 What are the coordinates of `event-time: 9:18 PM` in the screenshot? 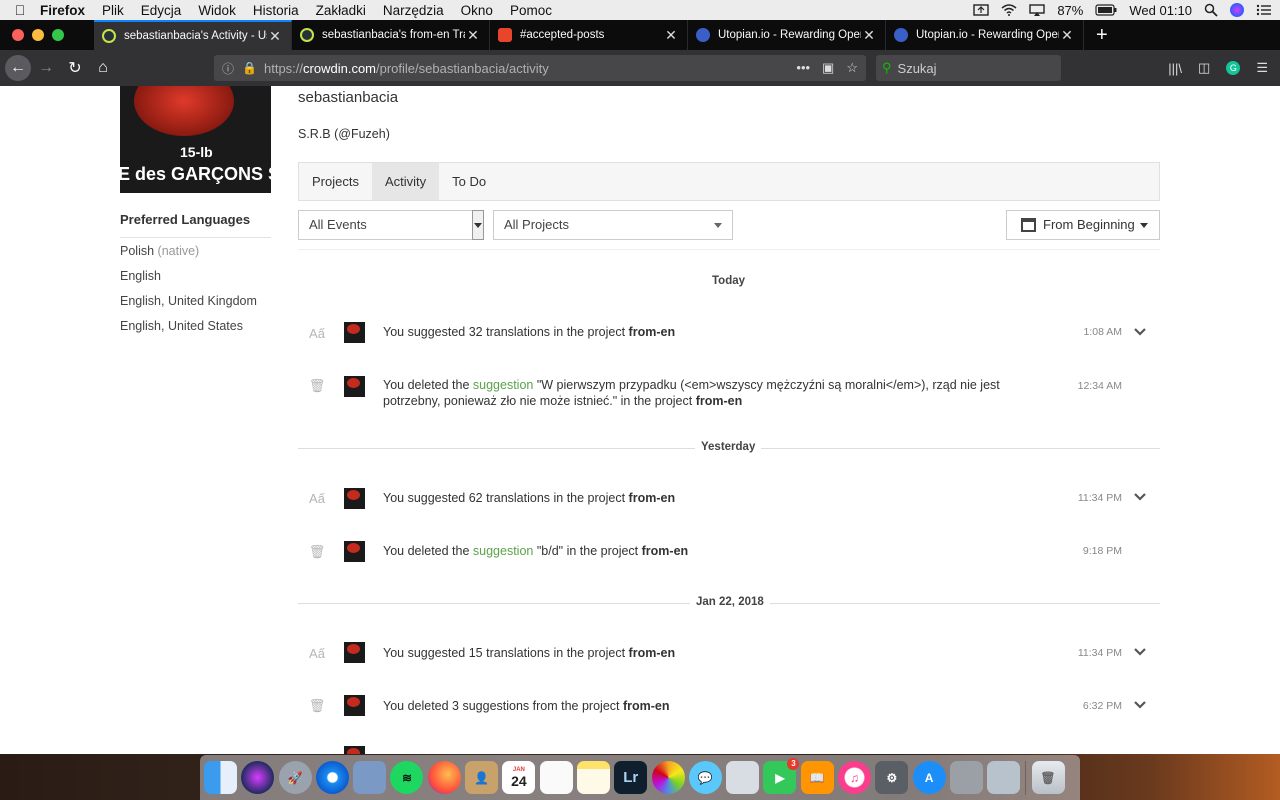 It's located at (1102, 551).